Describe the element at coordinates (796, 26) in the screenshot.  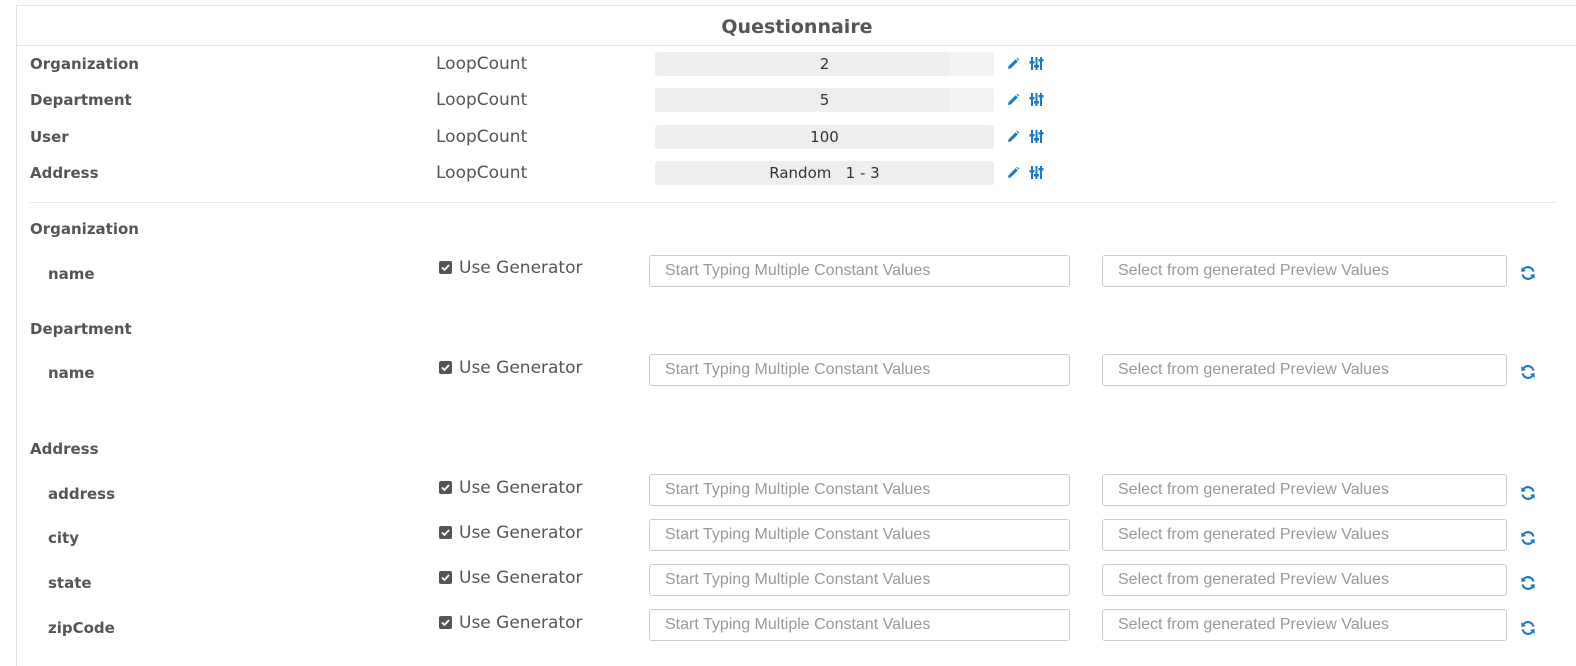
I see `panel-title: Questionnaire` at that location.